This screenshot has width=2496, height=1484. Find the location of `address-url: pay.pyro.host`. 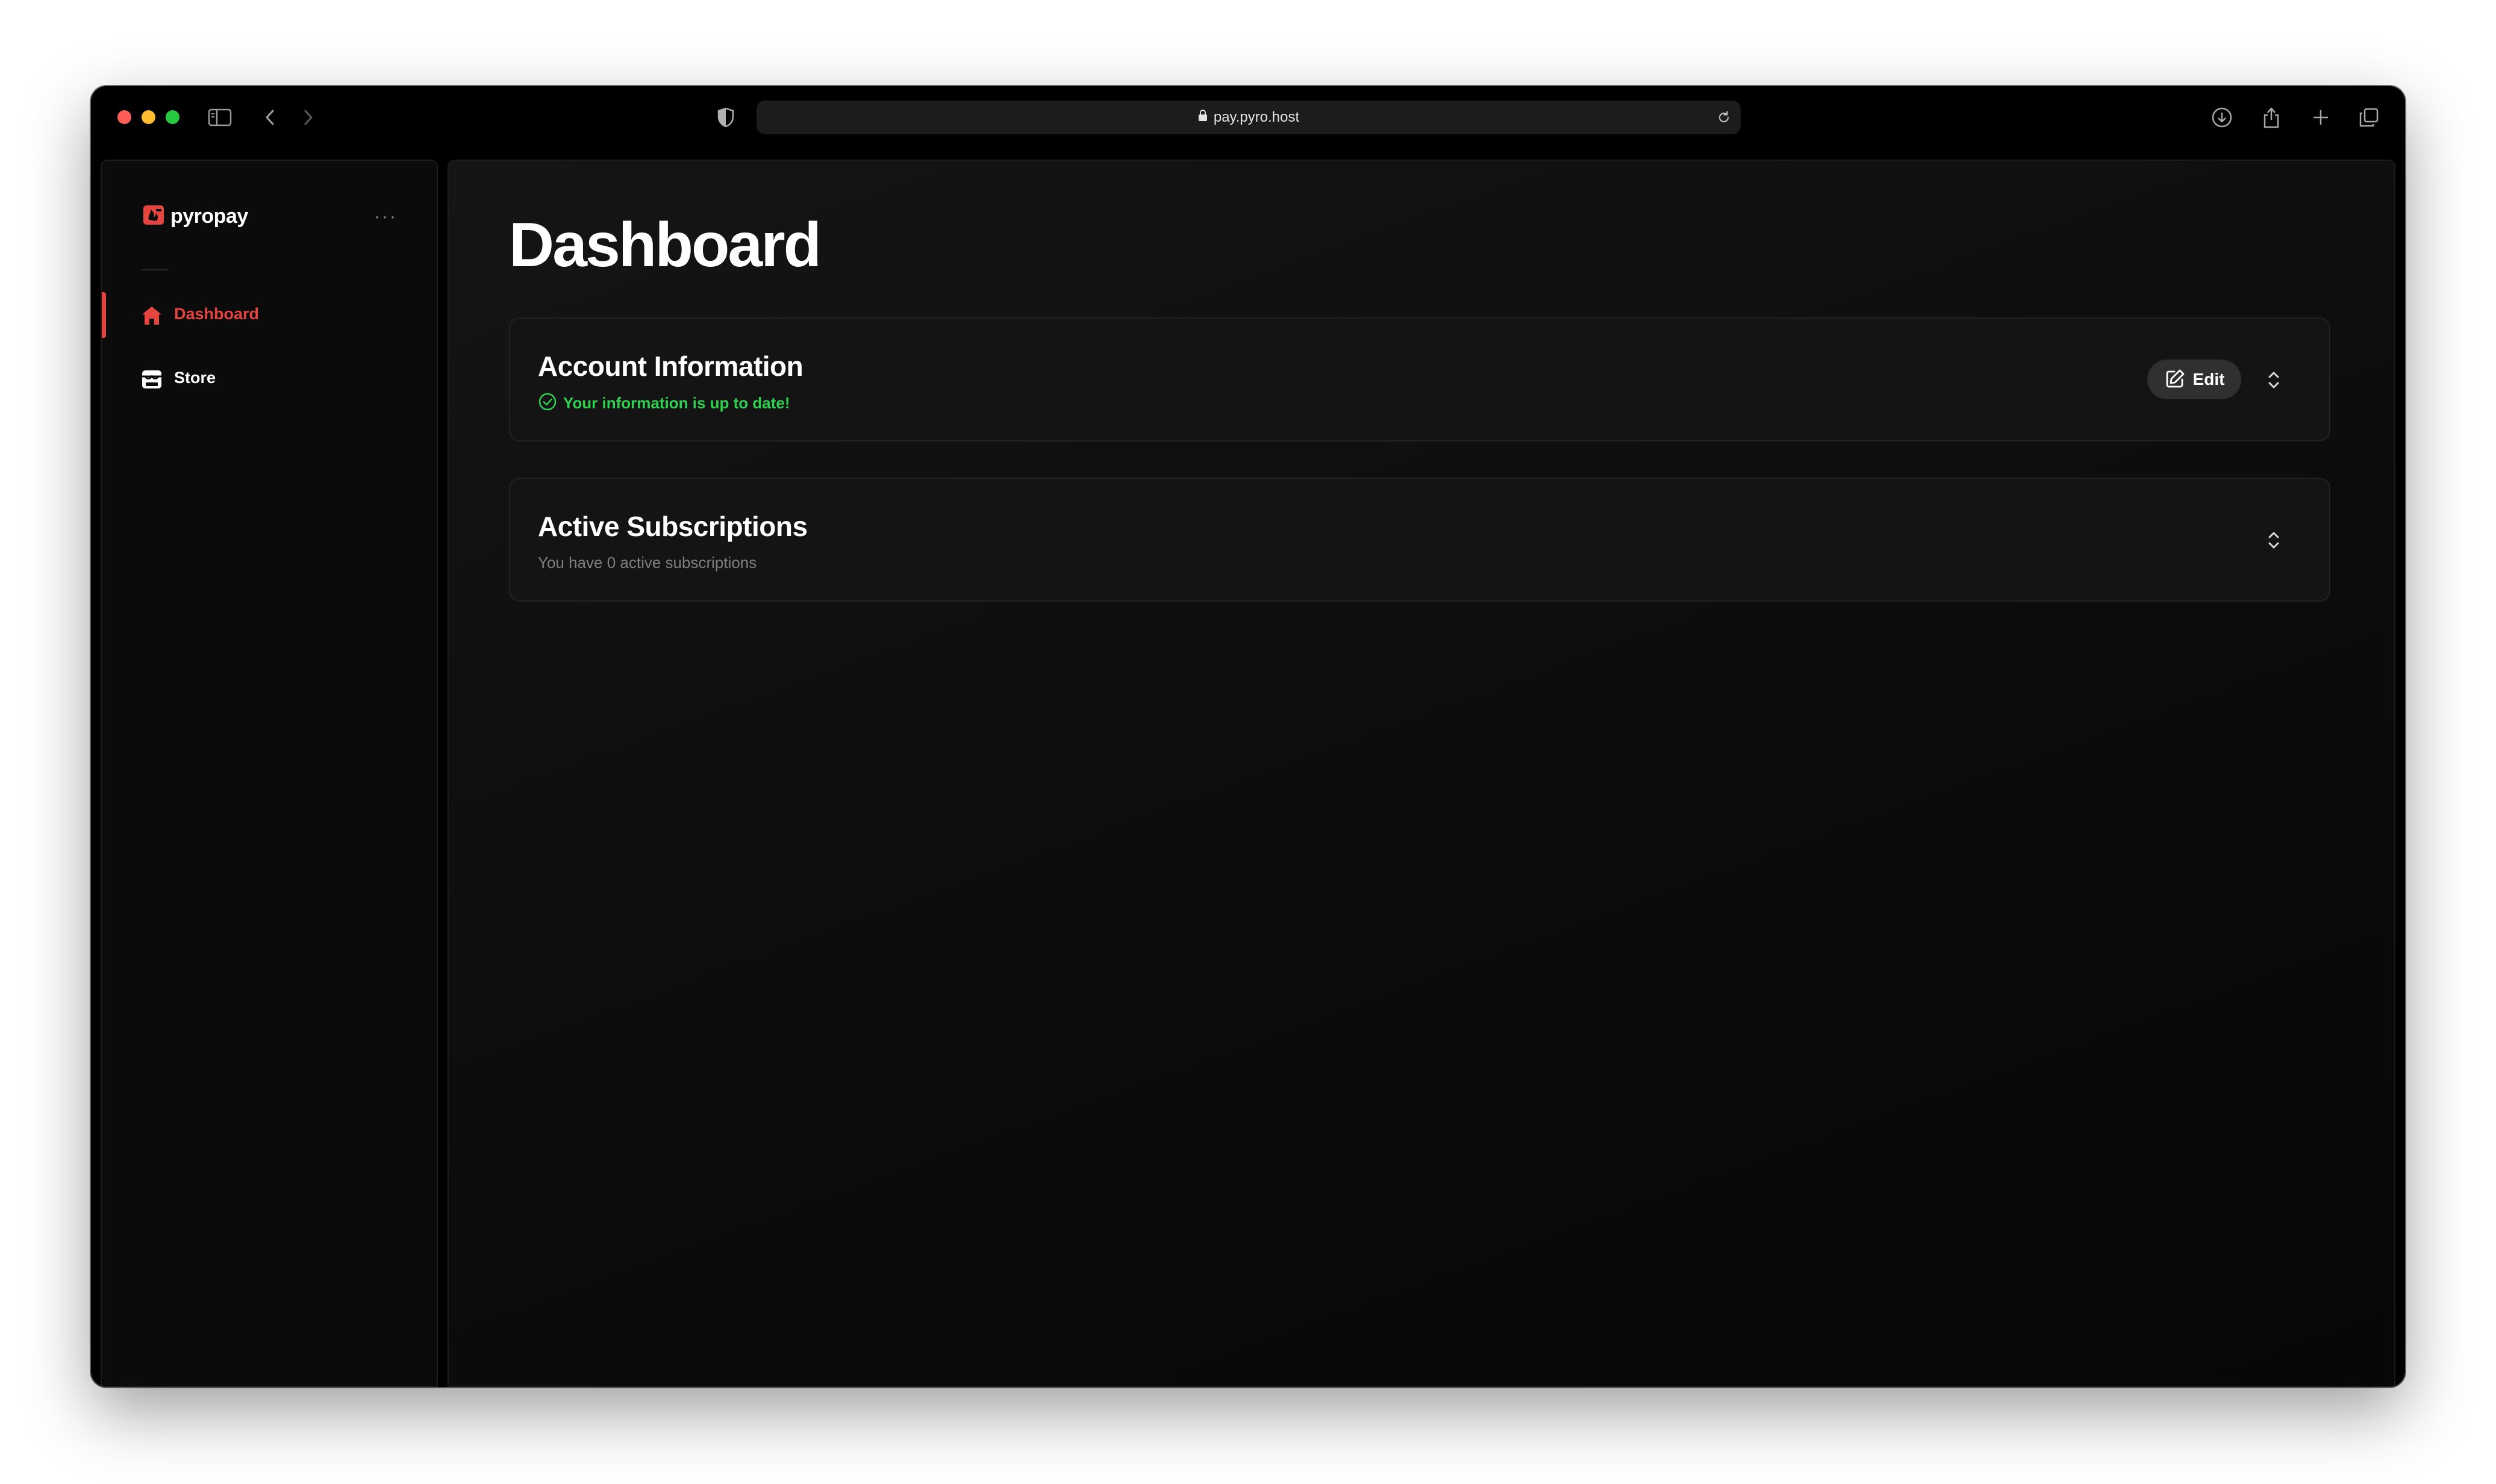

address-url: pay.pyro.host is located at coordinates (1257, 117).